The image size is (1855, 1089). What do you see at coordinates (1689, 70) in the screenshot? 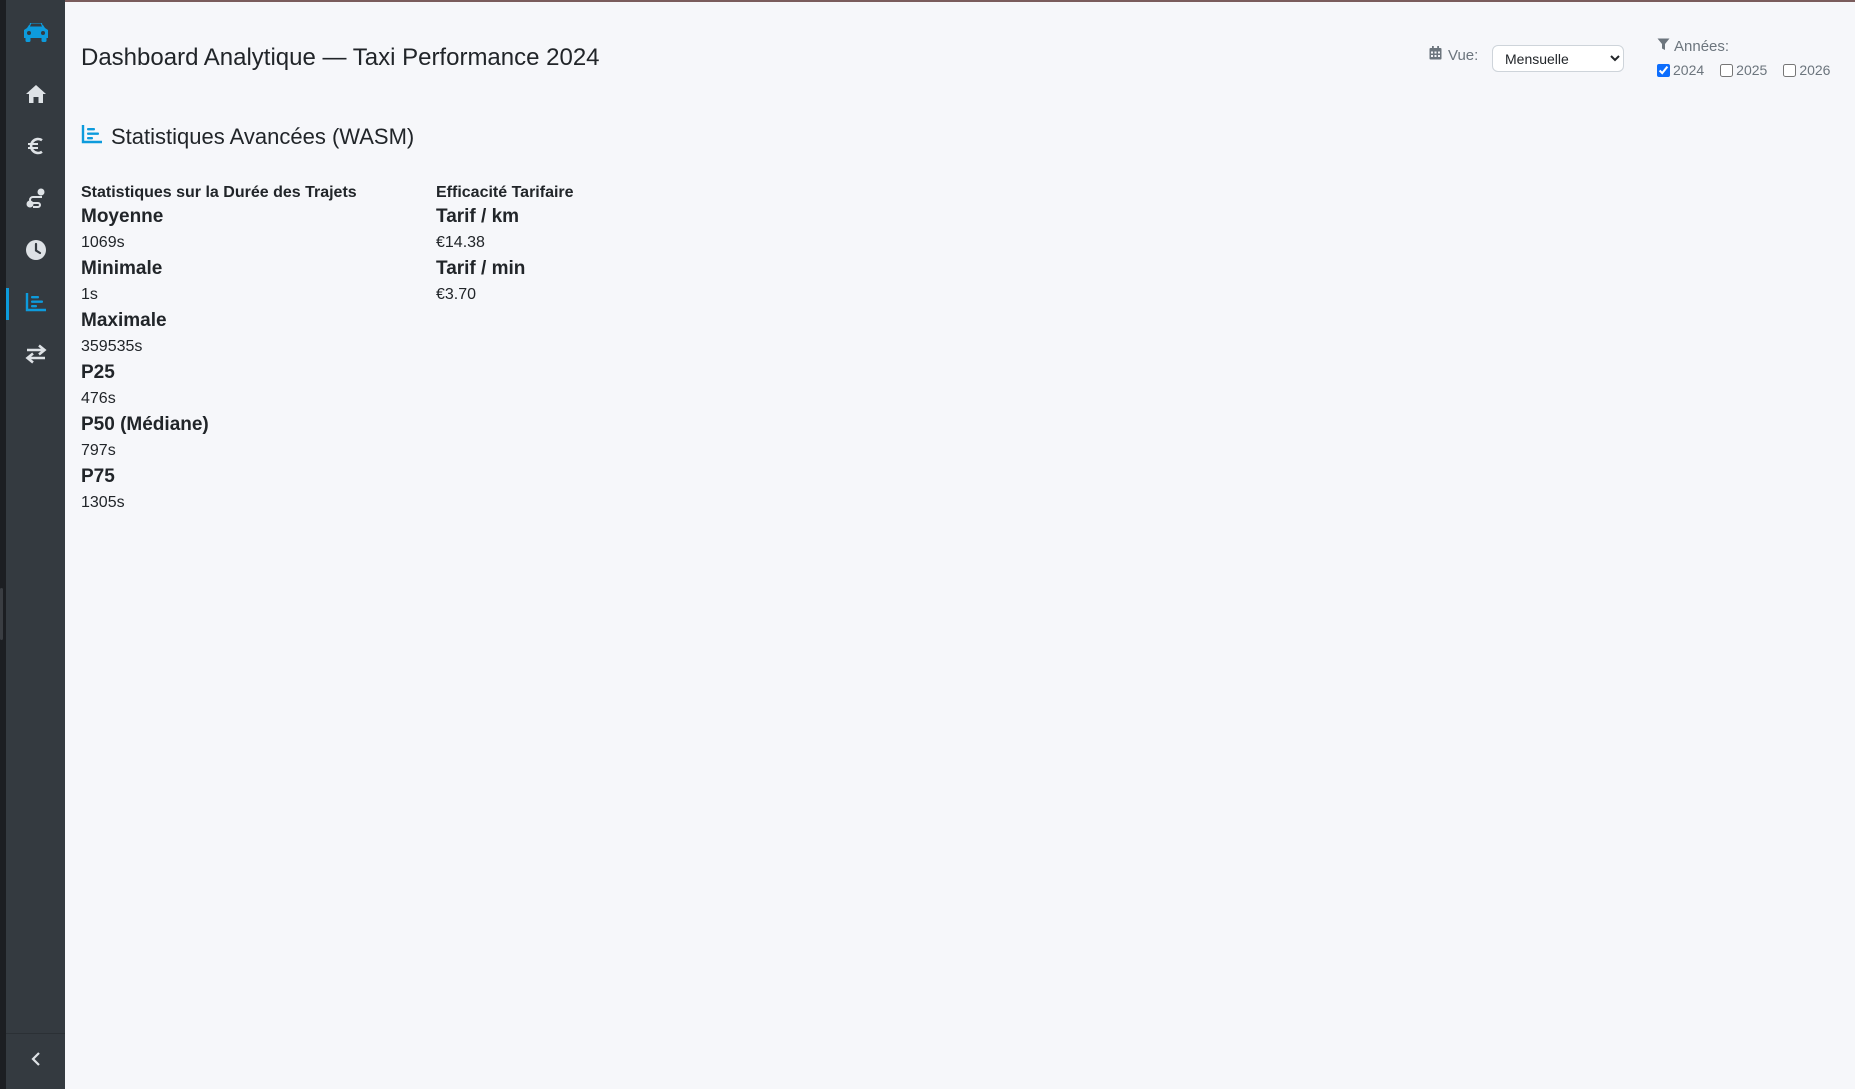
I see `year-label: 2024` at bounding box center [1689, 70].